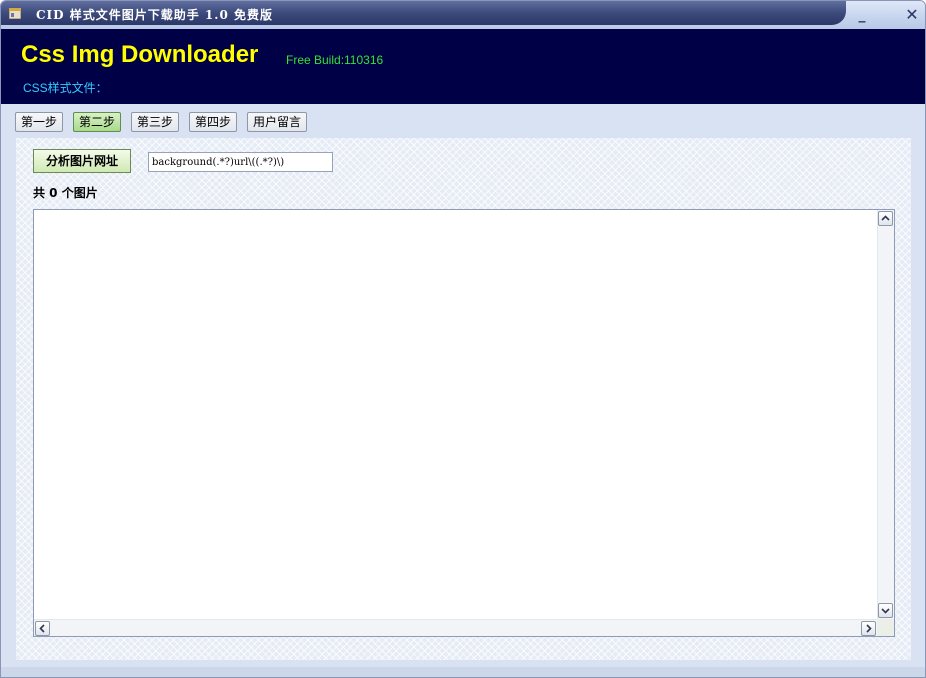  What do you see at coordinates (154, 15) in the screenshot?
I see `window-title: CID 样式文件图片下载助手 1.0 免费版` at bounding box center [154, 15].